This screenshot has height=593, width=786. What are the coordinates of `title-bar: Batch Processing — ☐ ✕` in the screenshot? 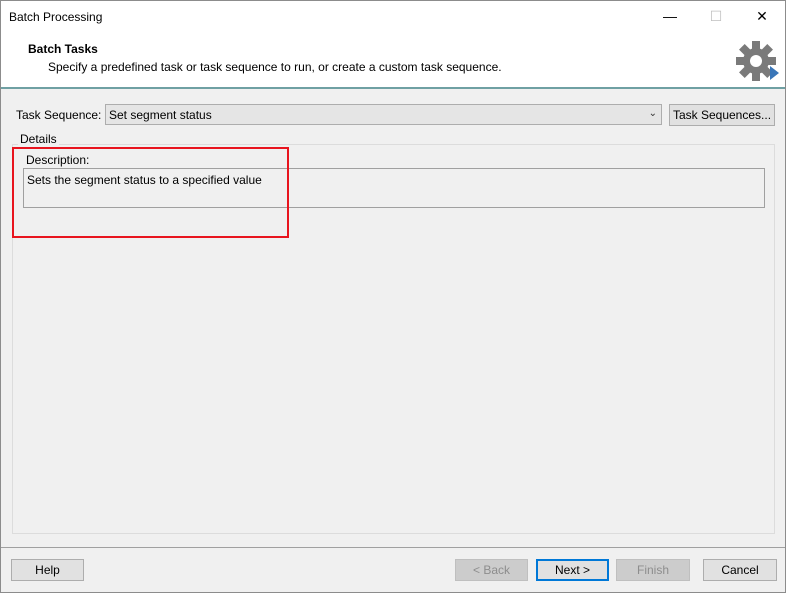 It's located at (393, 16).